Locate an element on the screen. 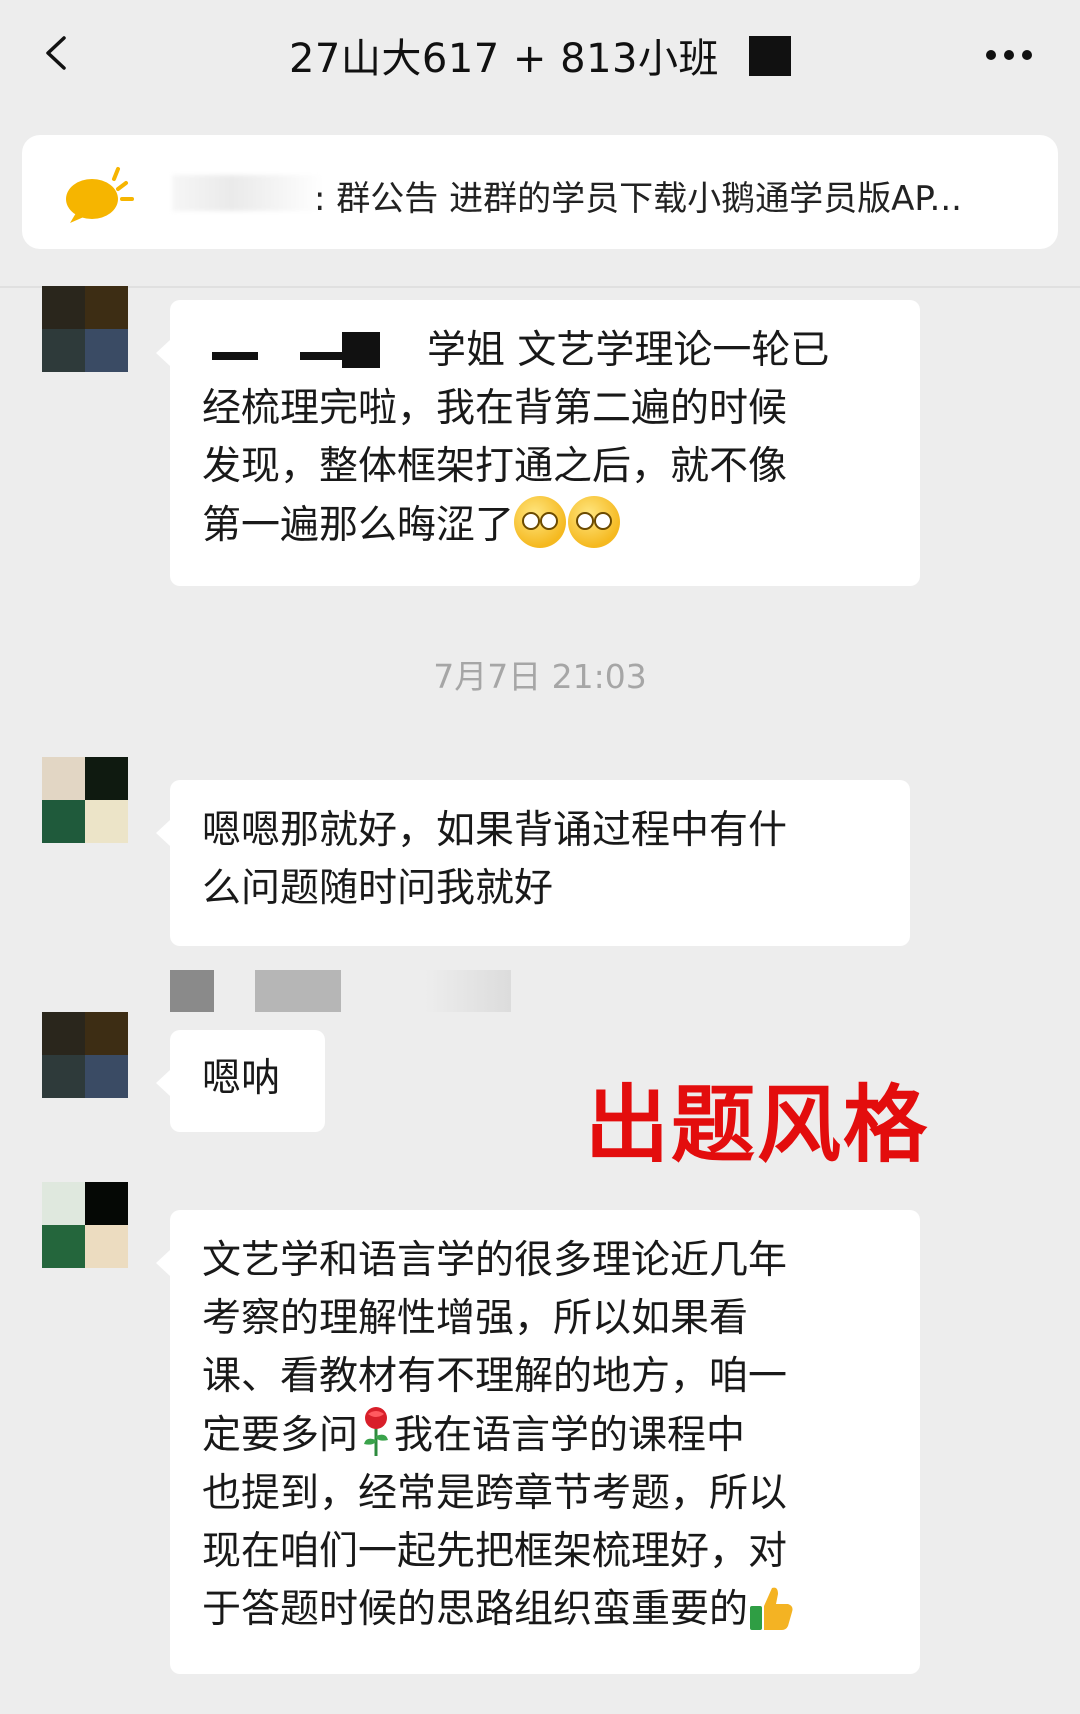 This screenshot has width=1080, height=1714. thumbs-up-emoji is located at coordinates (771, 1608).